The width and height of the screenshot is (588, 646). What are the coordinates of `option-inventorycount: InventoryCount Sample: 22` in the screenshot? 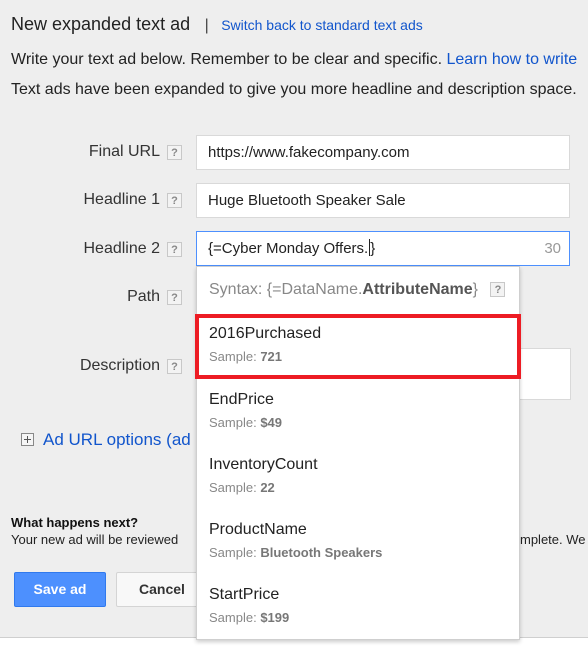 It's located at (358, 477).